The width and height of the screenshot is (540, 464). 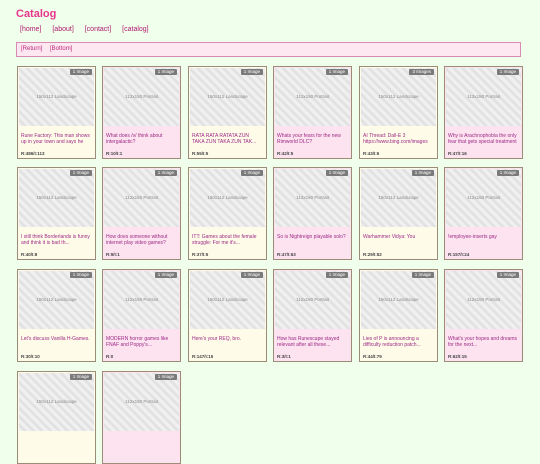 I want to click on thread-stats: R:9/I:1, so click(x=113, y=254).